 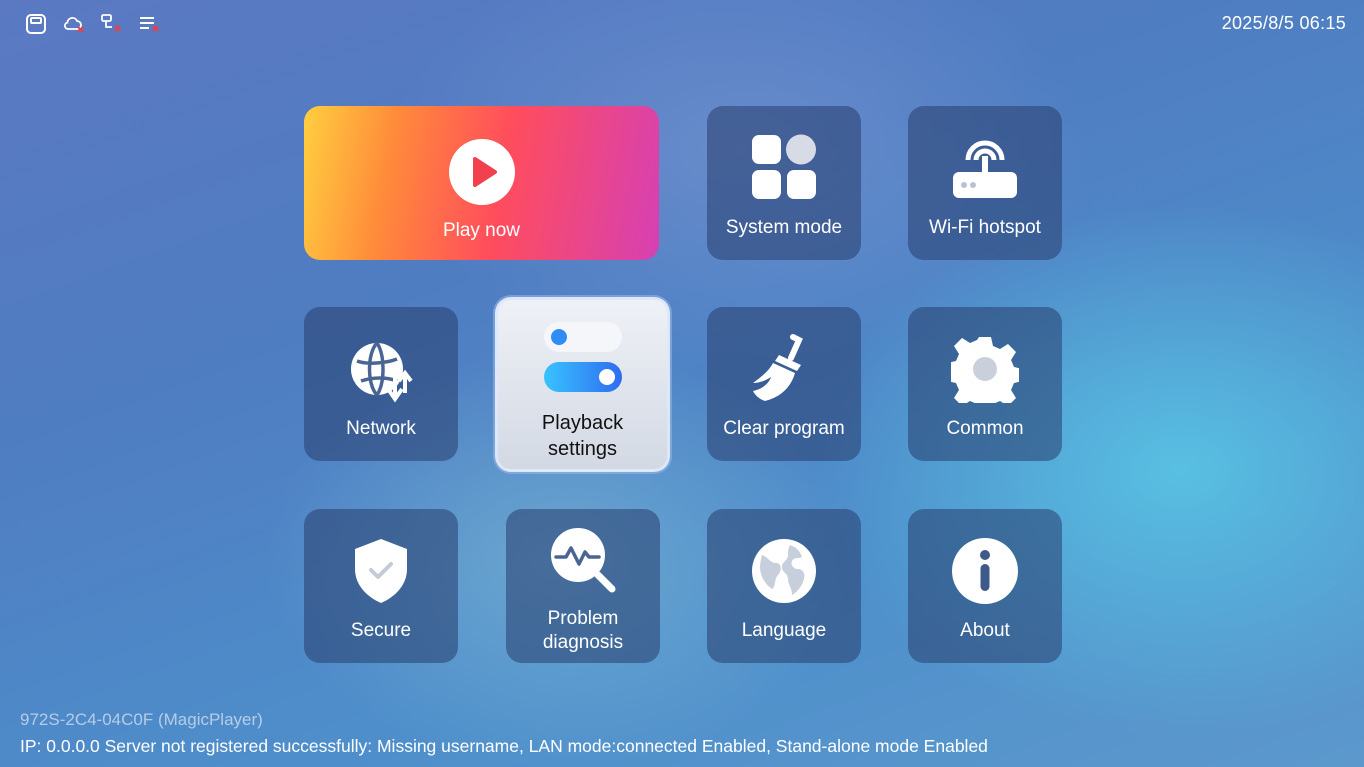 I want to click on system-mode-label: System mode, so click(x=784, y=227).